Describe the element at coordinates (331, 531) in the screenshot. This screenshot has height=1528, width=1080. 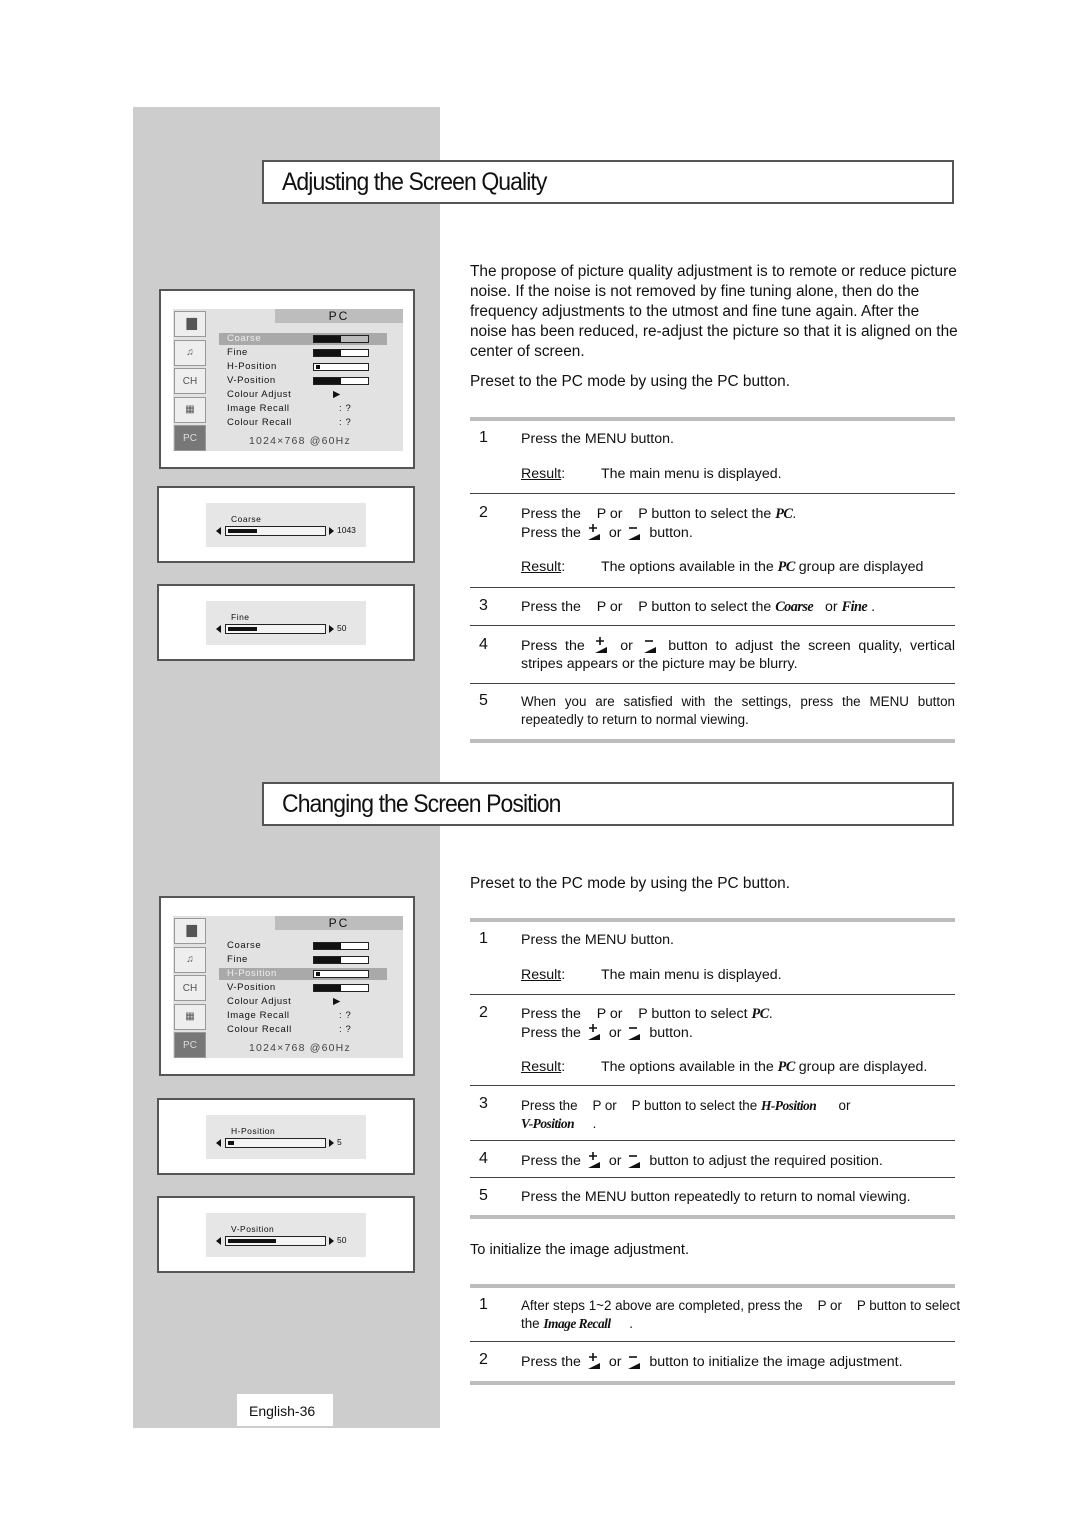
I see `right-arrow-icon` at that location.